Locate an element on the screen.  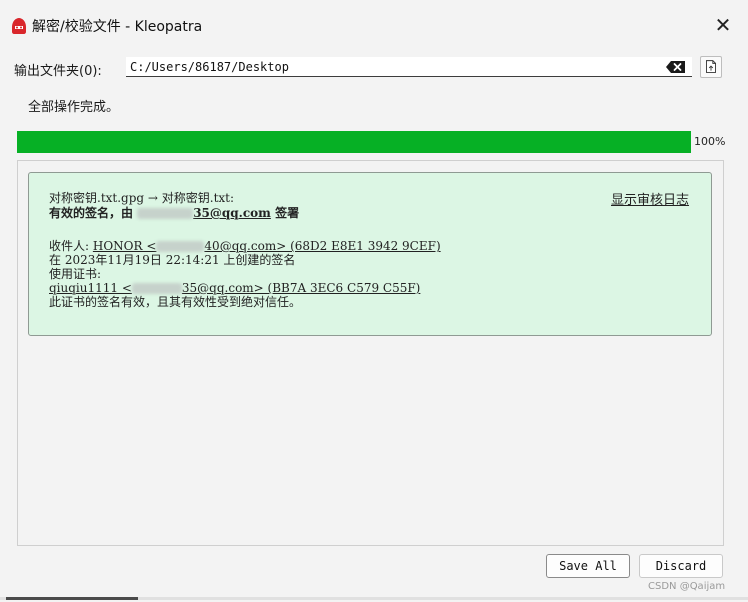
close-window-button: ✕ is located at coordinates (723, 25).